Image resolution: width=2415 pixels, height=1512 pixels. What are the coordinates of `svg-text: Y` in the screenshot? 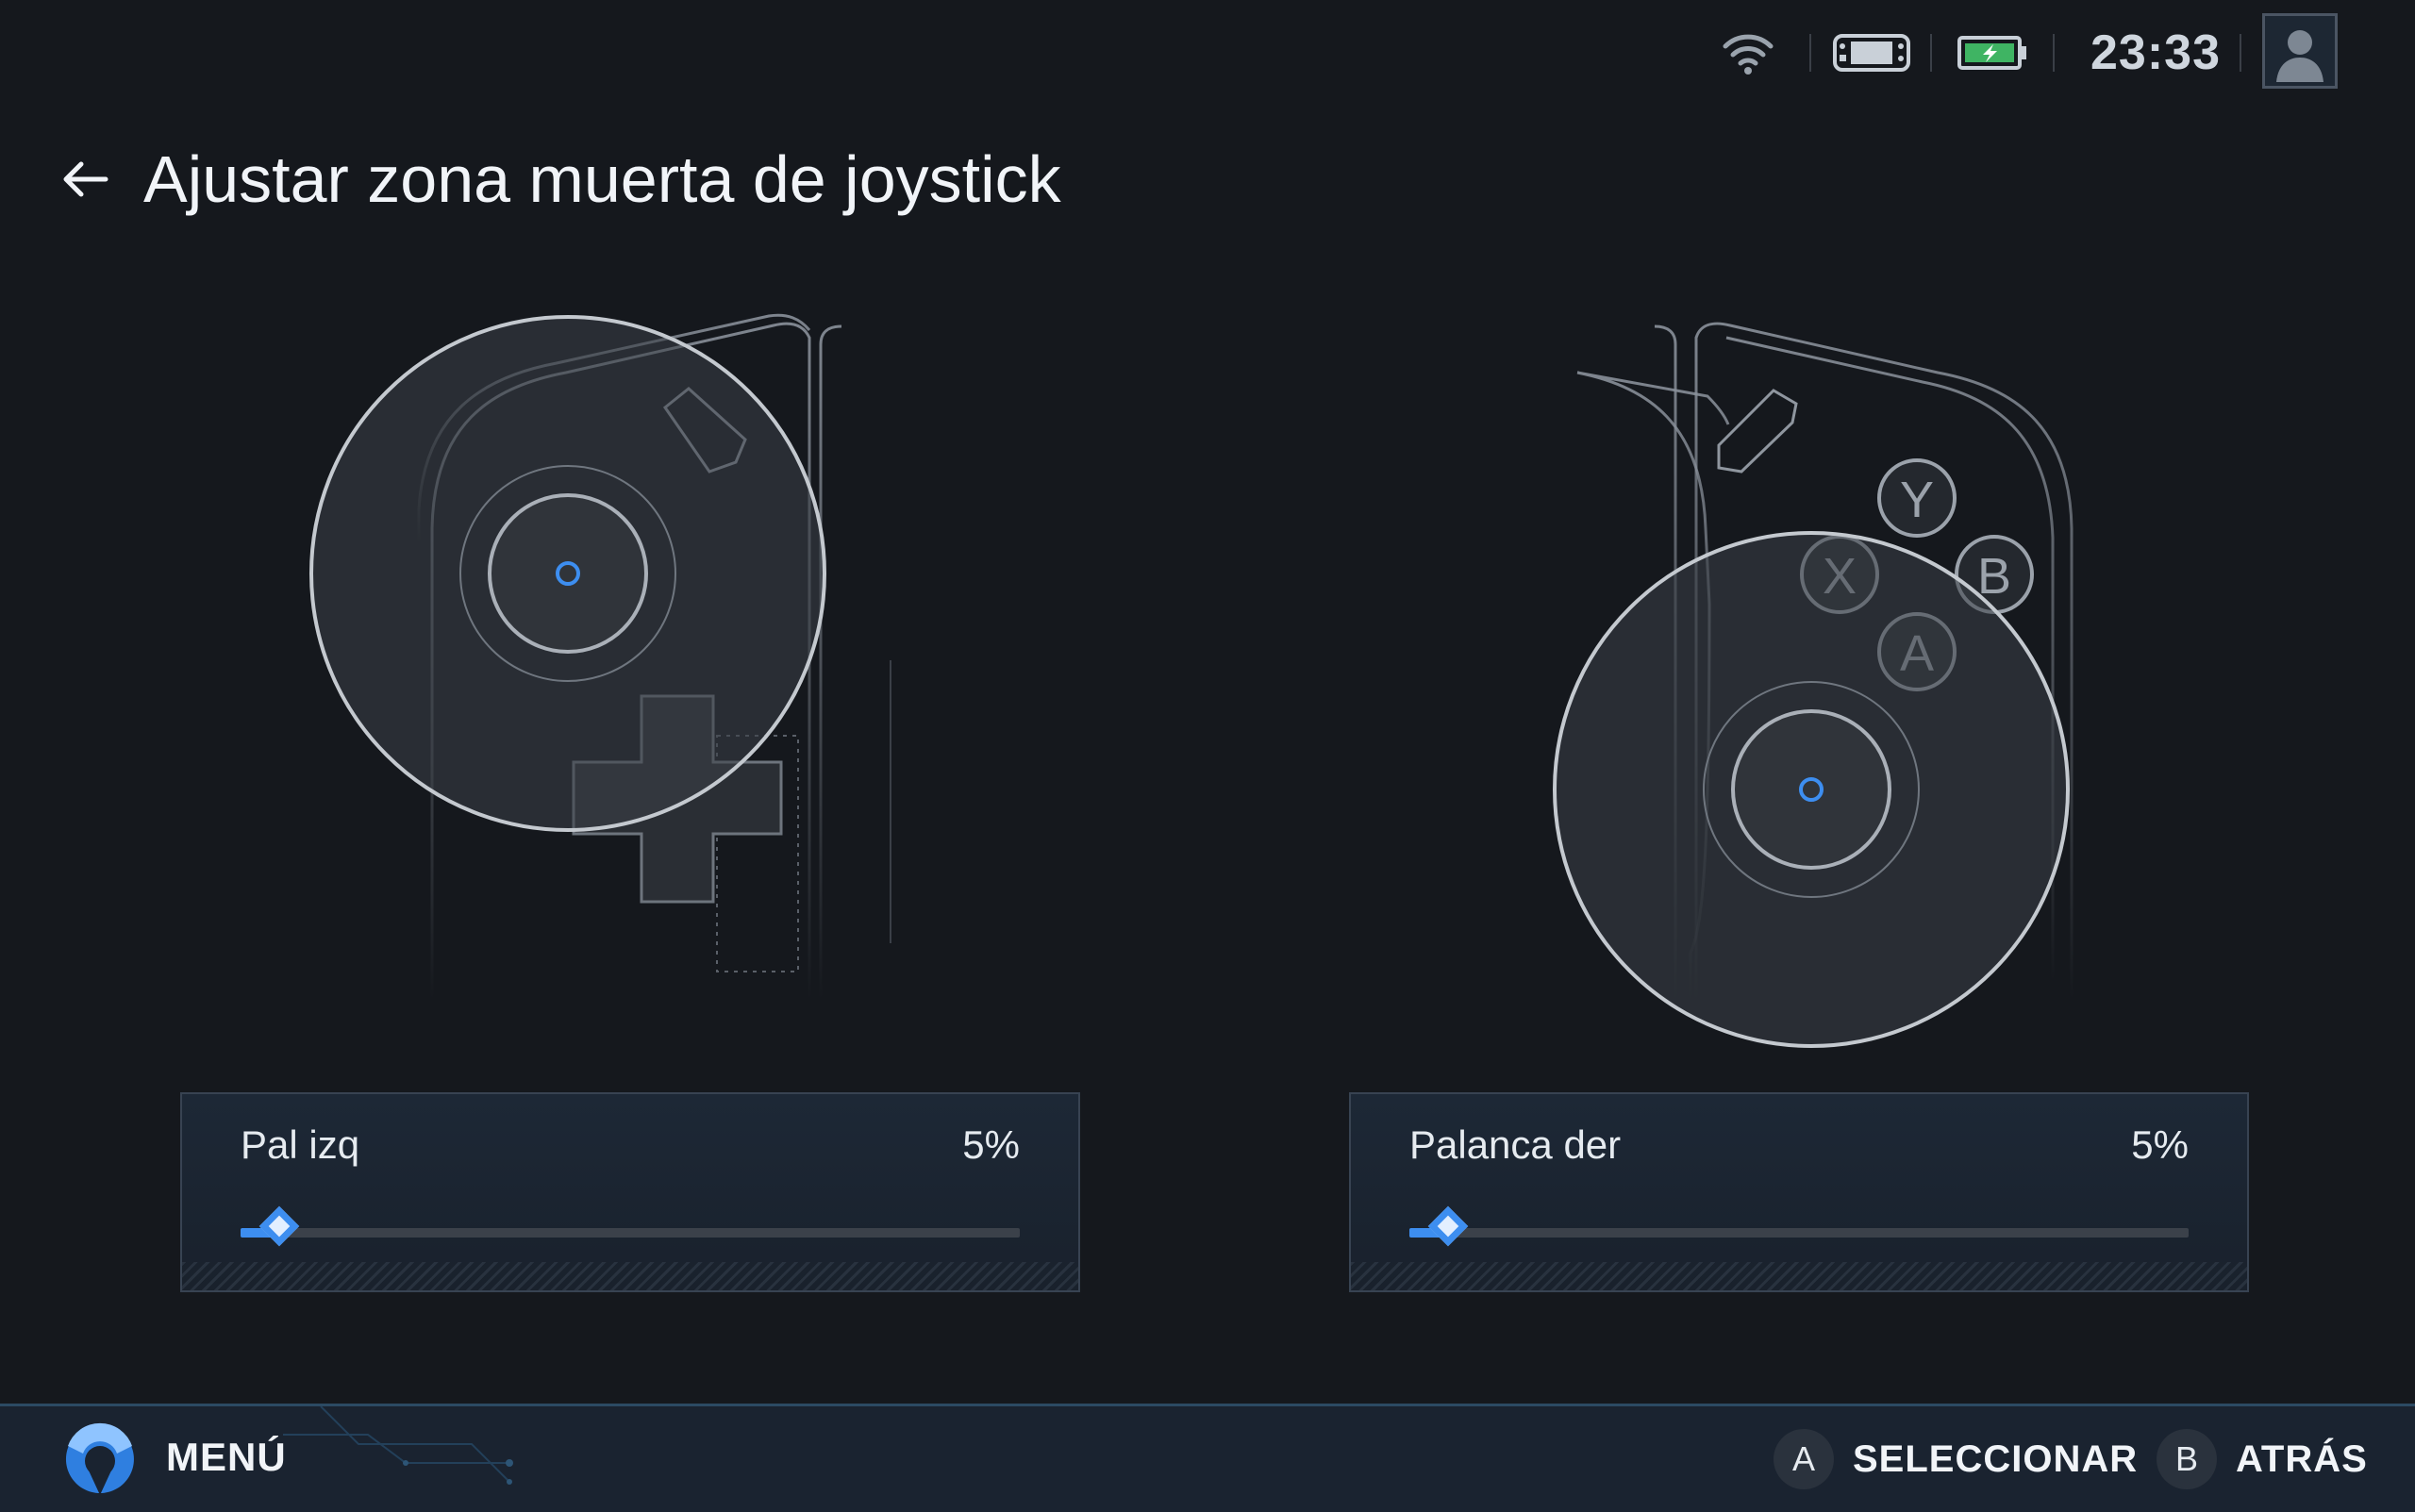 It's located at (1917, 500).